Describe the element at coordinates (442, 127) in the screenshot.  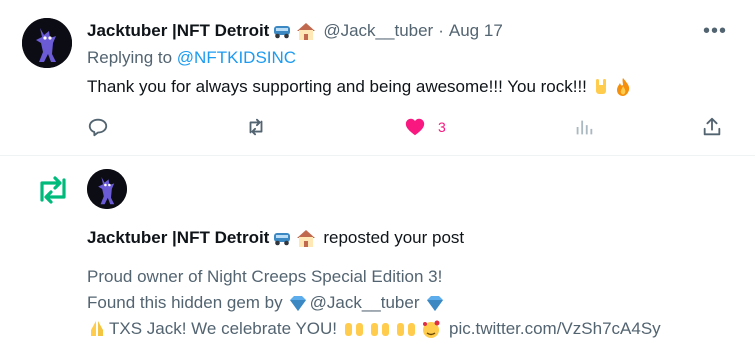
I see `like-count: 3` at that location.